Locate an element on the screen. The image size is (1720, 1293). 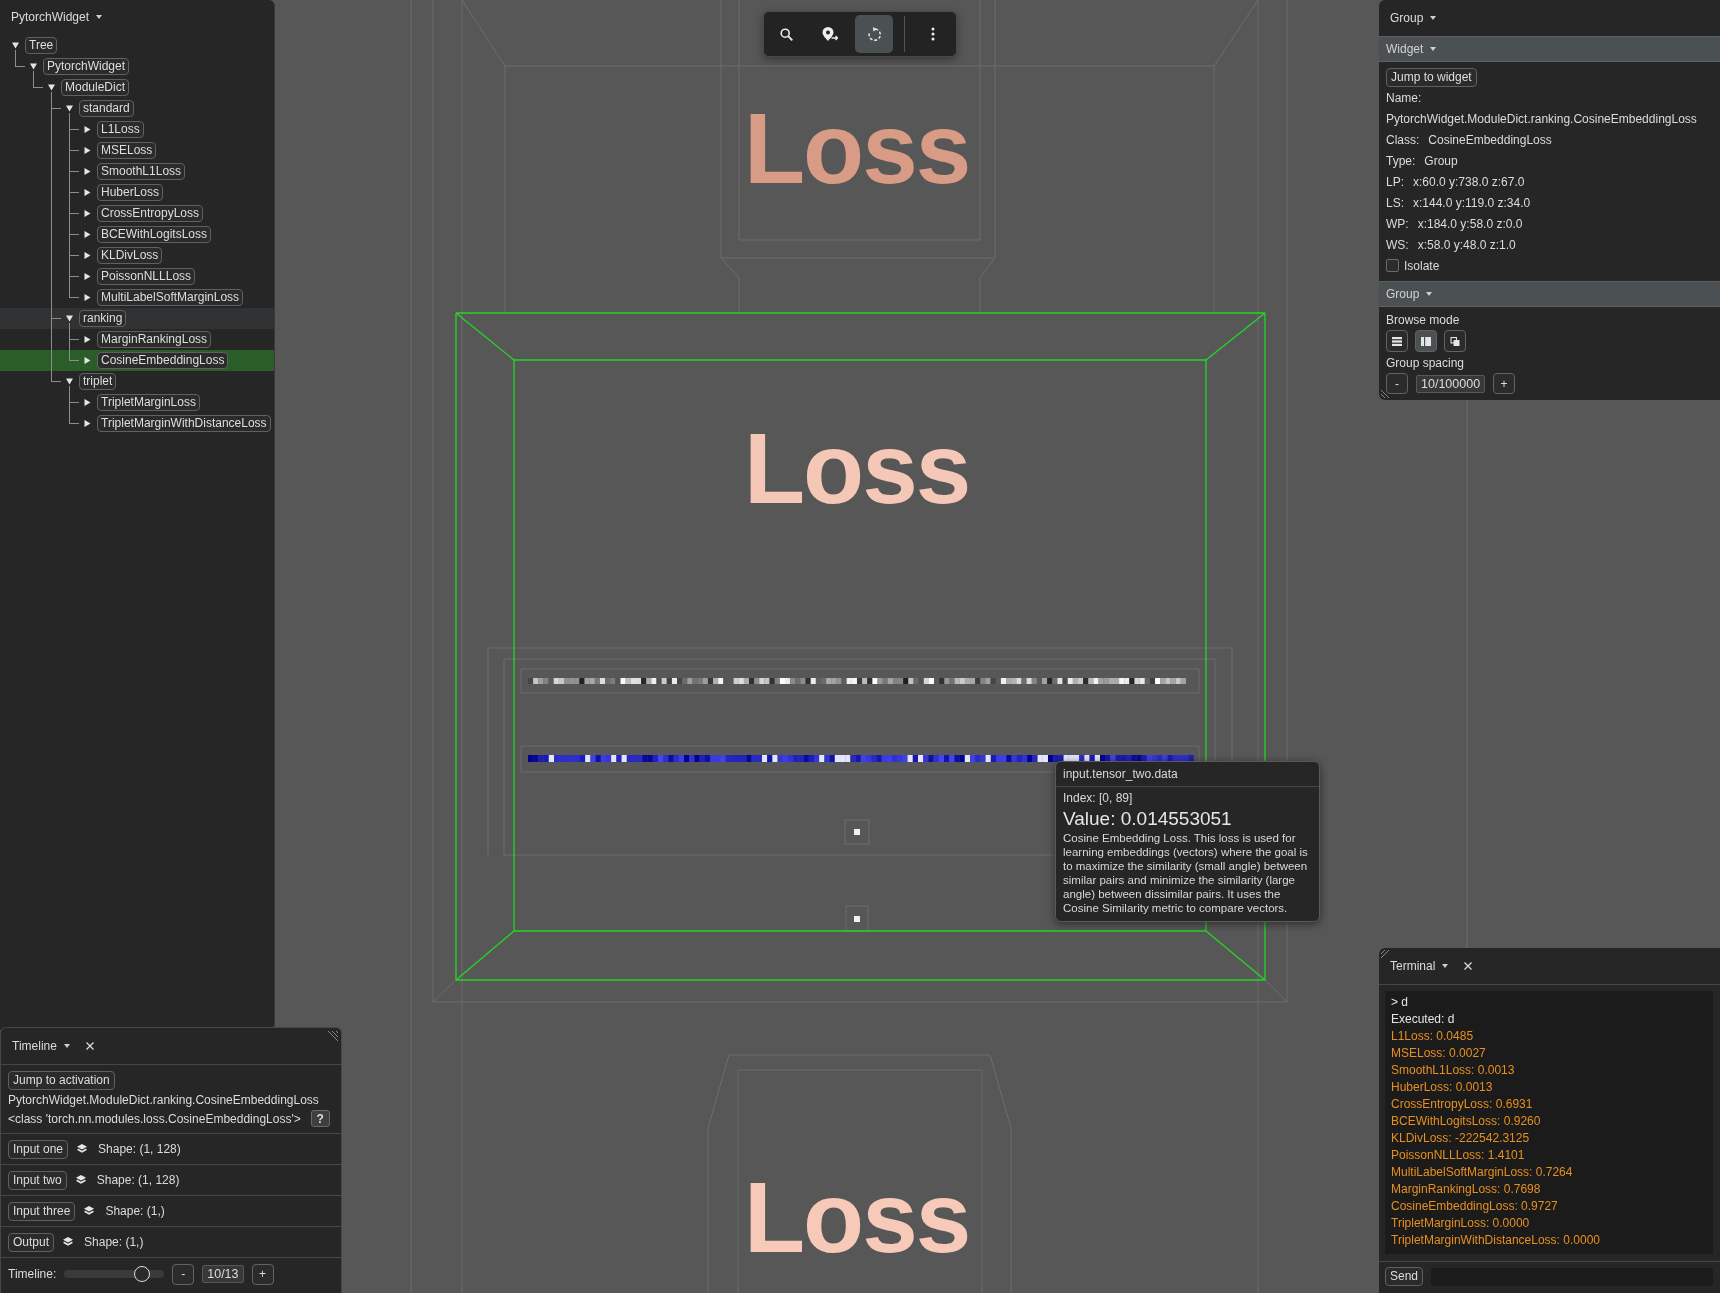
step-field: 10/13 is located at coordinates (223, 1274).